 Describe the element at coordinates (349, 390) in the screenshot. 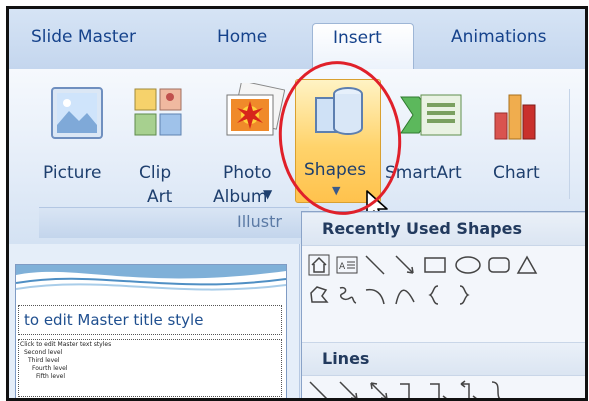

I see `line-arrow-icon` at that location.